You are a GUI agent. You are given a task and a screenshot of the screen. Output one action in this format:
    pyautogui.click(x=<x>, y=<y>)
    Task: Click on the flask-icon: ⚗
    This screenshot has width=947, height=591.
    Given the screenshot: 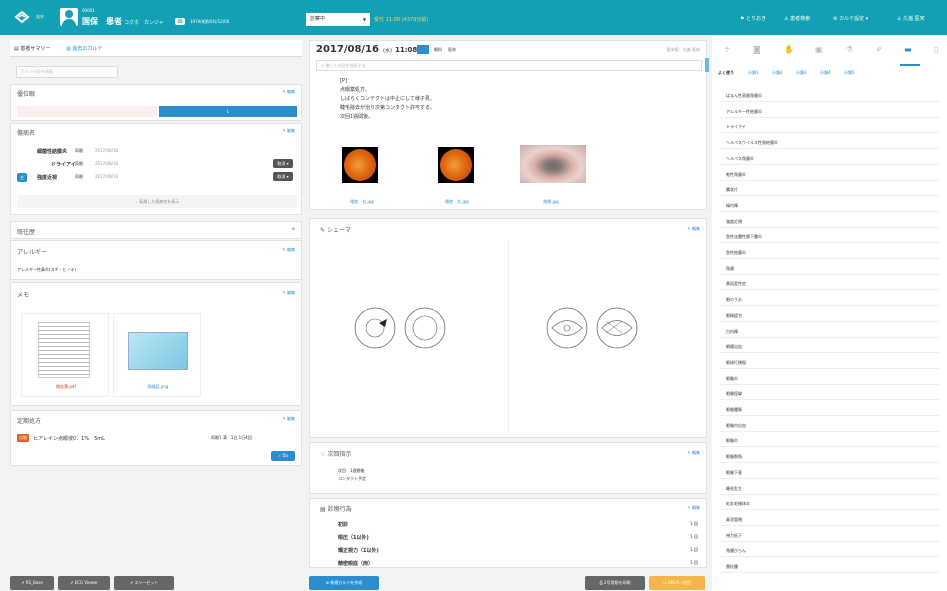 What is the action you would take?
    pyautogui.click(x=849, y=49)
    